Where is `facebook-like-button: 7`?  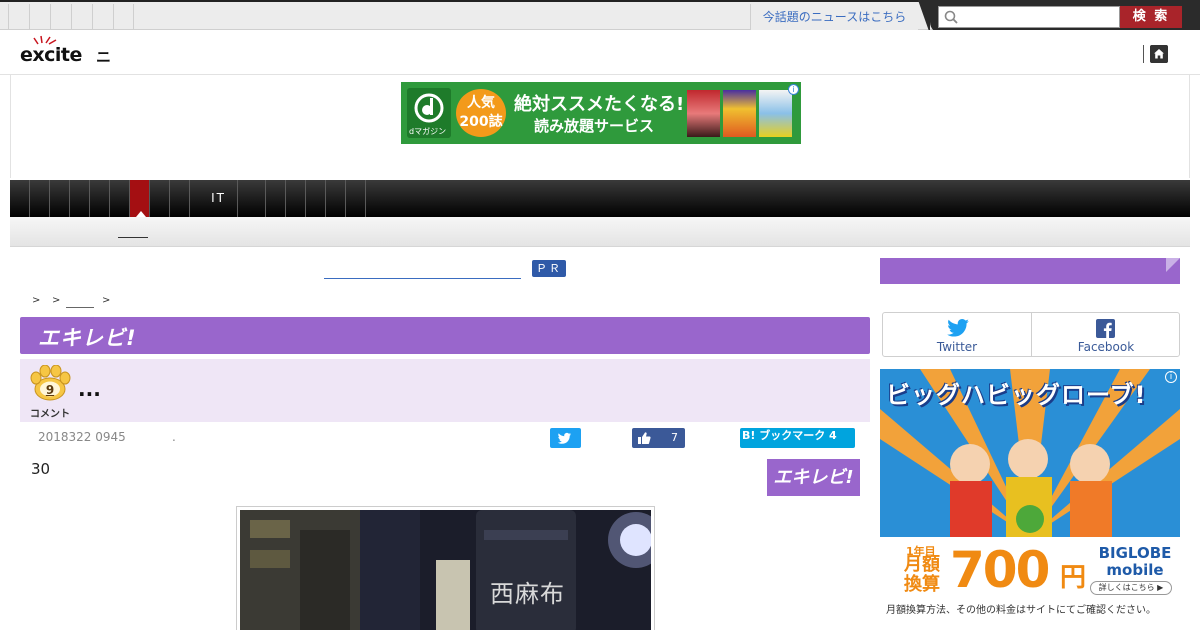
facebook-like-button: 7 is located at coordinates (658, 438).